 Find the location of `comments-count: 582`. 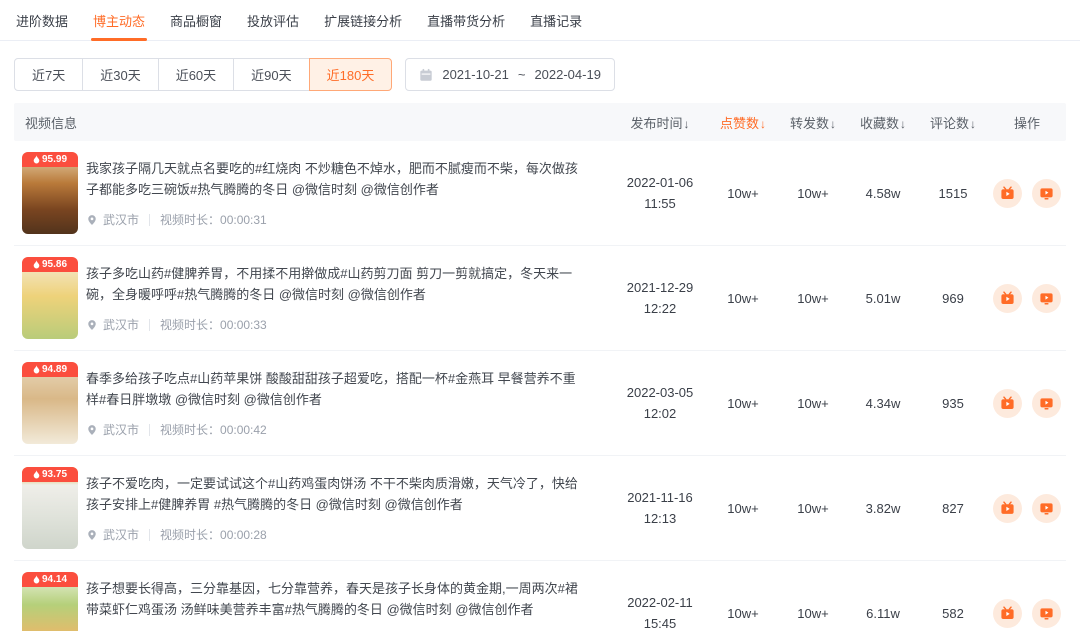

comments-count: 582 is located at coordinates (953, 613).